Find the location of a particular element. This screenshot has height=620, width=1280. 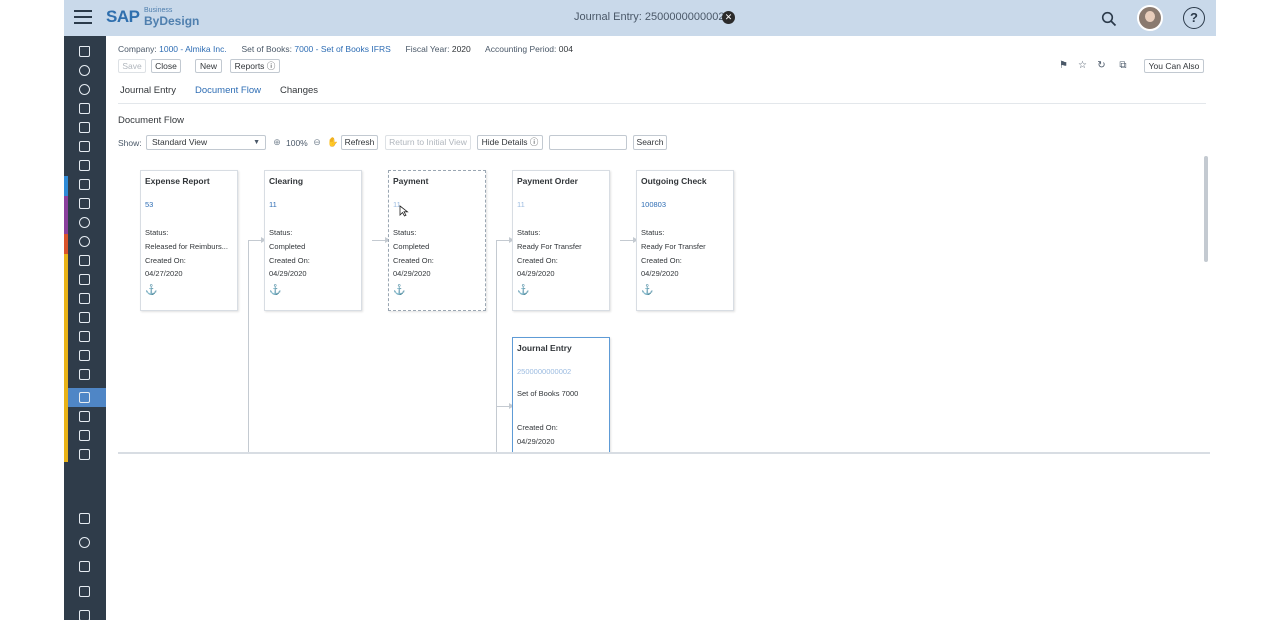

save-button: Save is located at coordinates (132, 66).